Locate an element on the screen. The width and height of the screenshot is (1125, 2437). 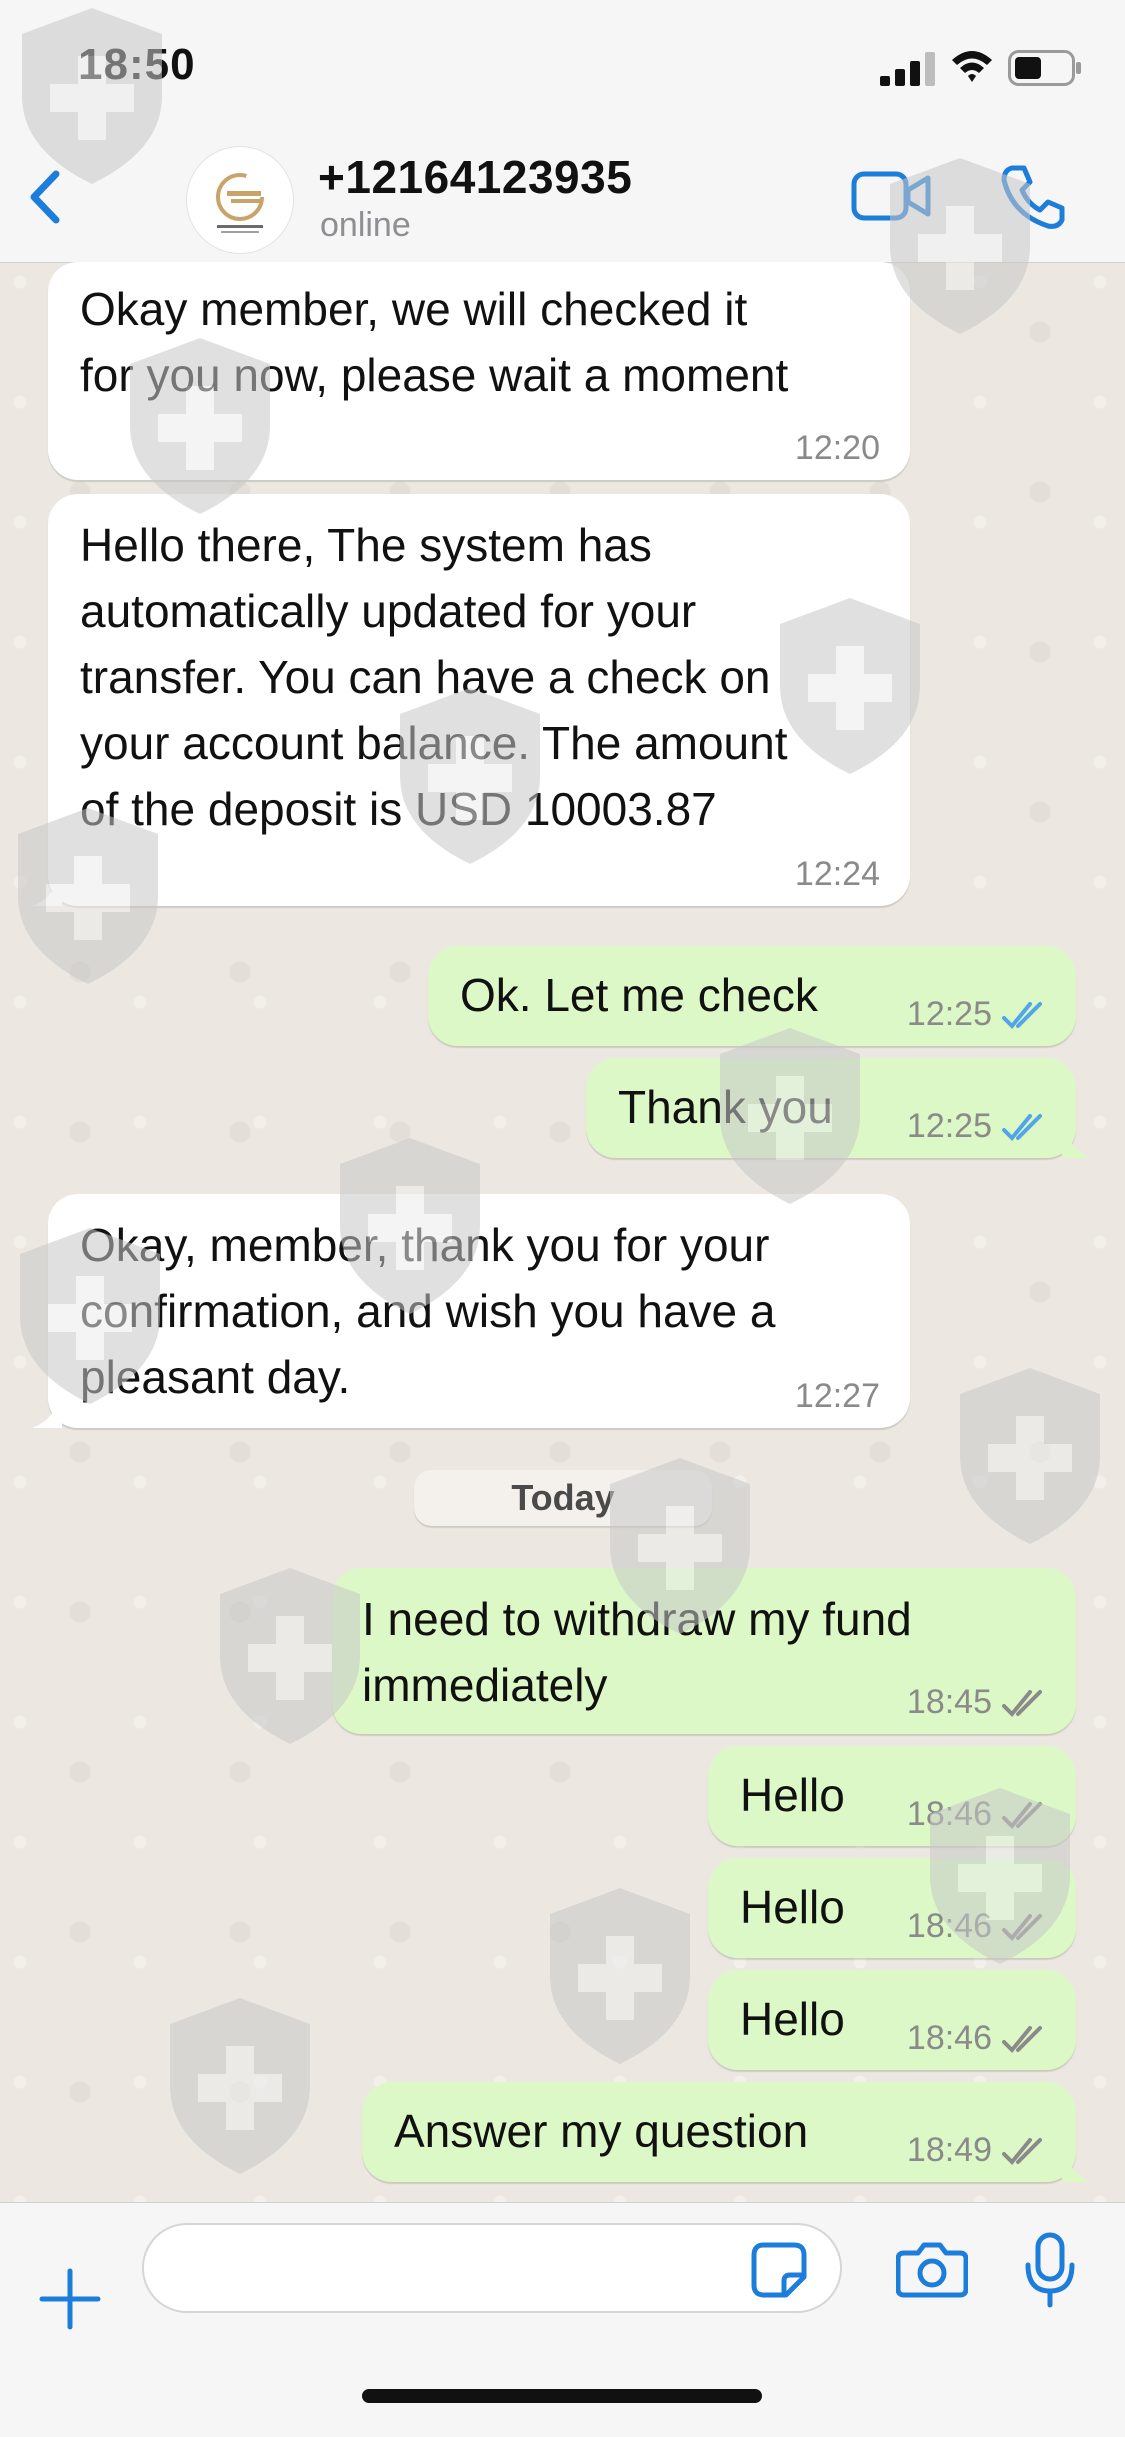
message-bubble-outgoing: Ok. Let me check 12:25 is located at coordinates (752, 996).